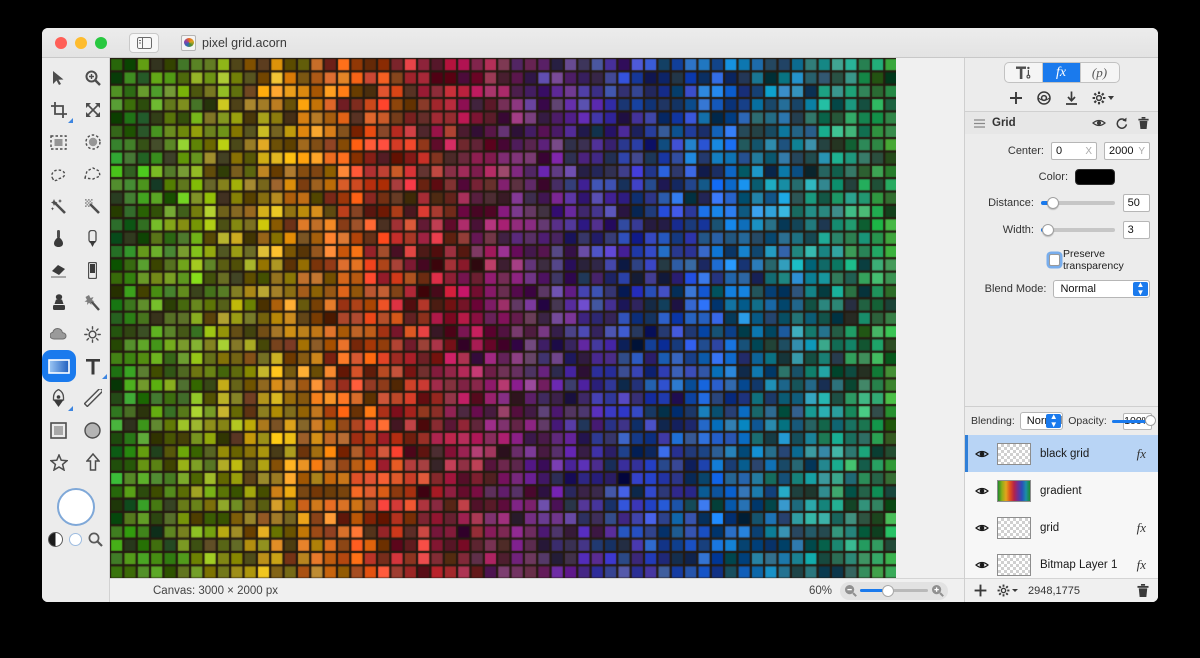  Describe the element at coordinates (1103, 98) in the screenshot. I see `filter-settings-button` at that location.